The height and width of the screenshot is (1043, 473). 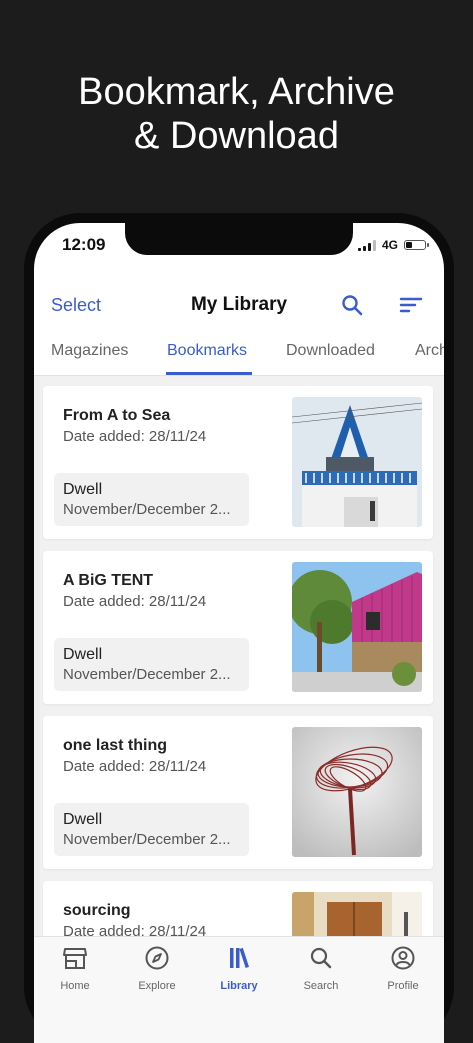 What do you see at coordinates (239, 239) in the screenshot?
I see `notch` at bounding box center [239, 239].